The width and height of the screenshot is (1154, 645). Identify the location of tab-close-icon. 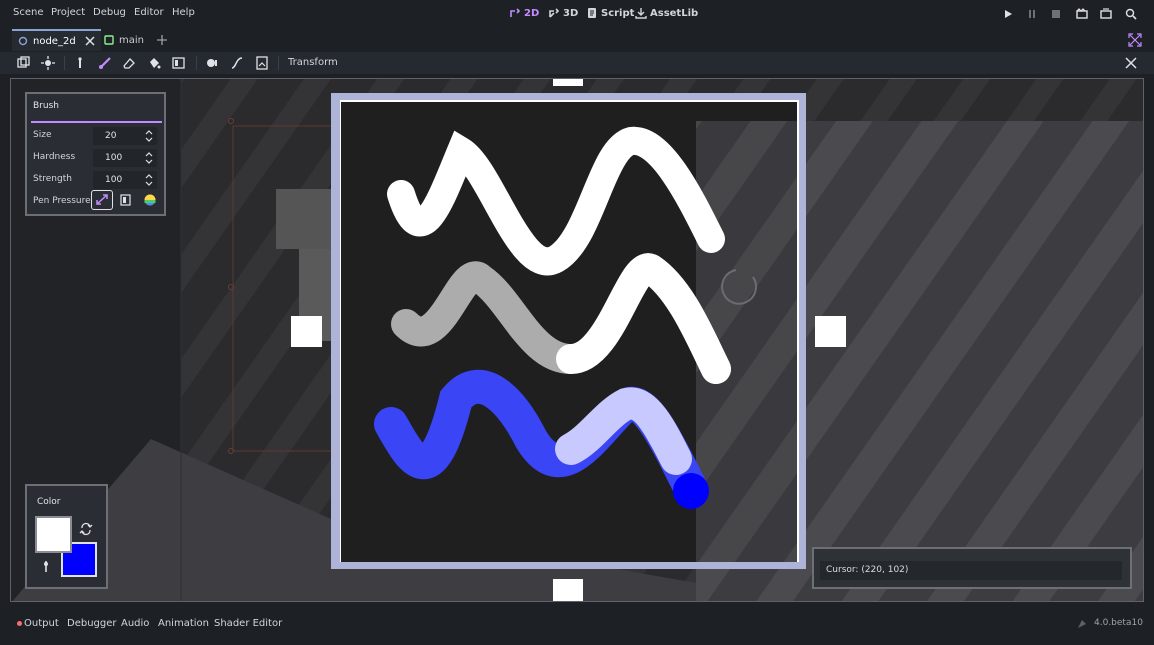
(90, 41).